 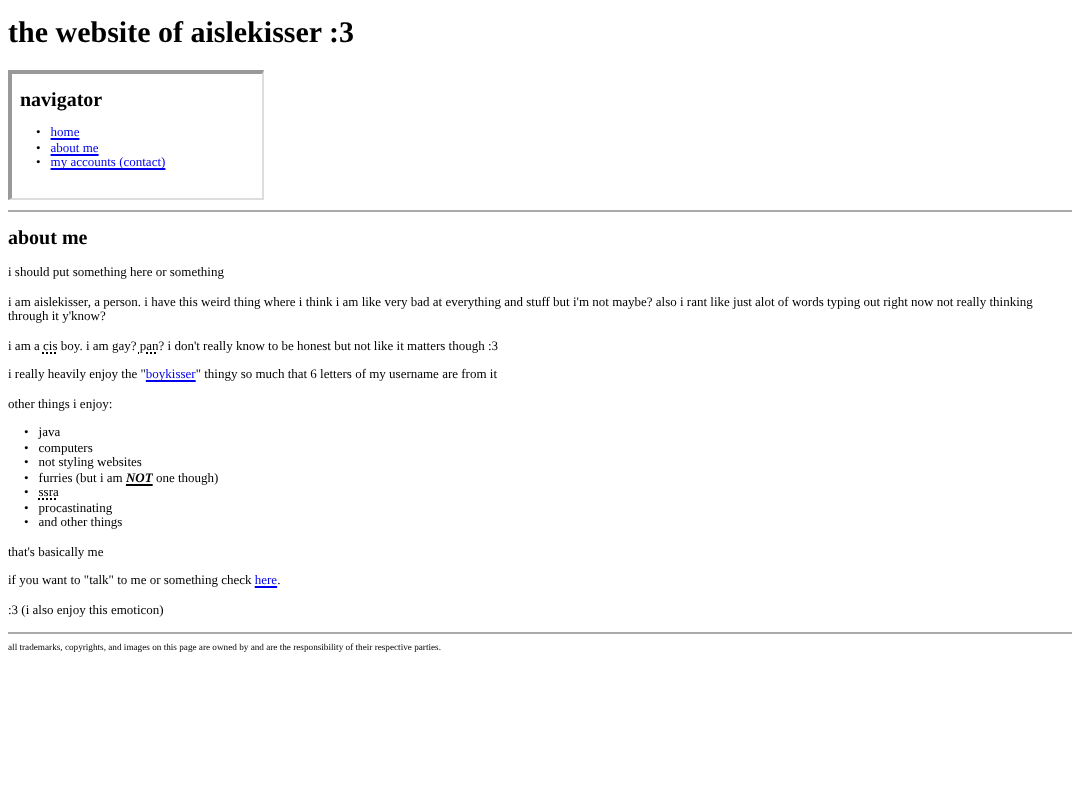 What do you see at coordinates (182, 34) in the screenshot?
I see `page-title: the website of aislekisser :3` at bounding box center [182, 34].